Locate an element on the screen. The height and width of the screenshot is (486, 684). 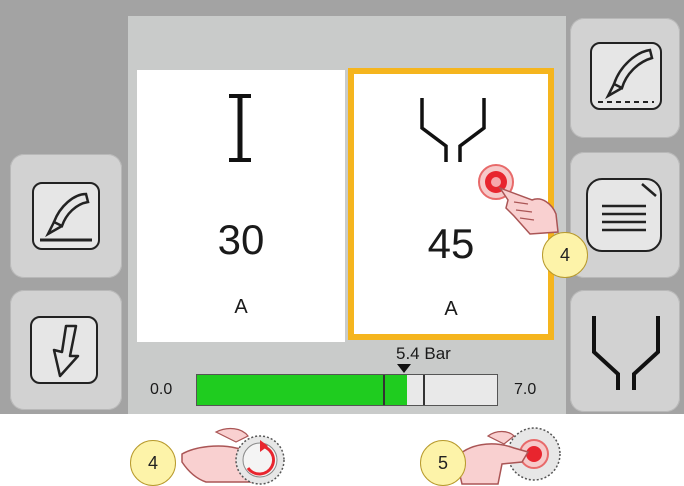
pressure-bar is located at coordinates (347, 390).